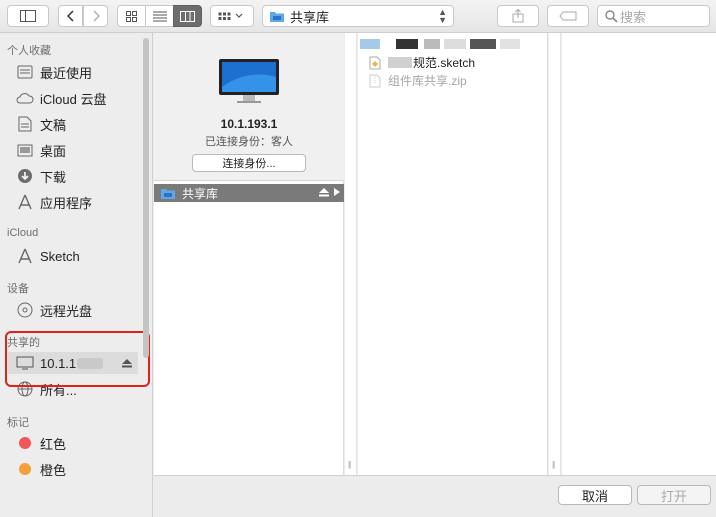  I want to click on sidebar-item-label: 下载, so click(53, 177).